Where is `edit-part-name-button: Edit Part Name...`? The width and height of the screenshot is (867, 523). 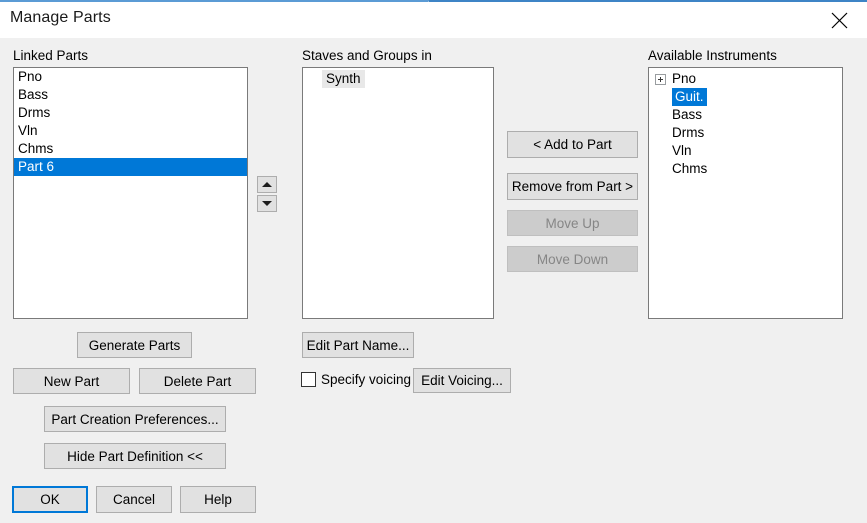
edit-part-name-button: Edit Part Name... is located at coordinates (358, 345).